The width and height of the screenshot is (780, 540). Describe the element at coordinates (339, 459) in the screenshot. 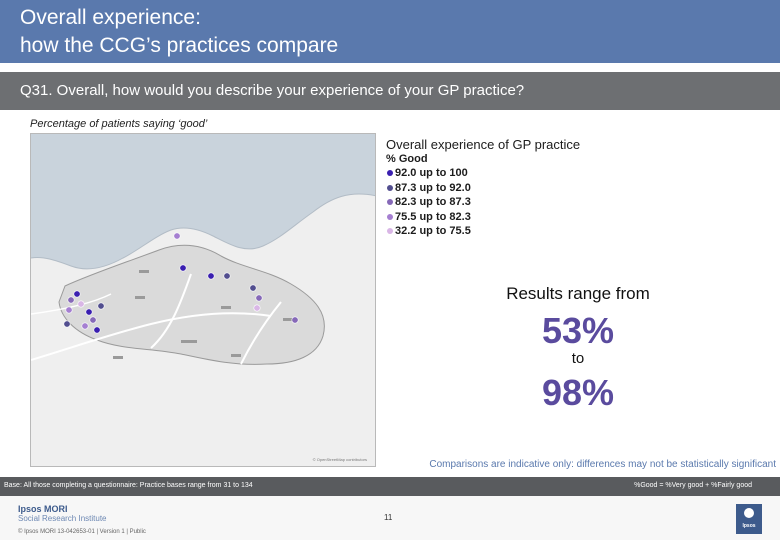

I see `map-credit: © OpenStreetMap contributors` at that location.